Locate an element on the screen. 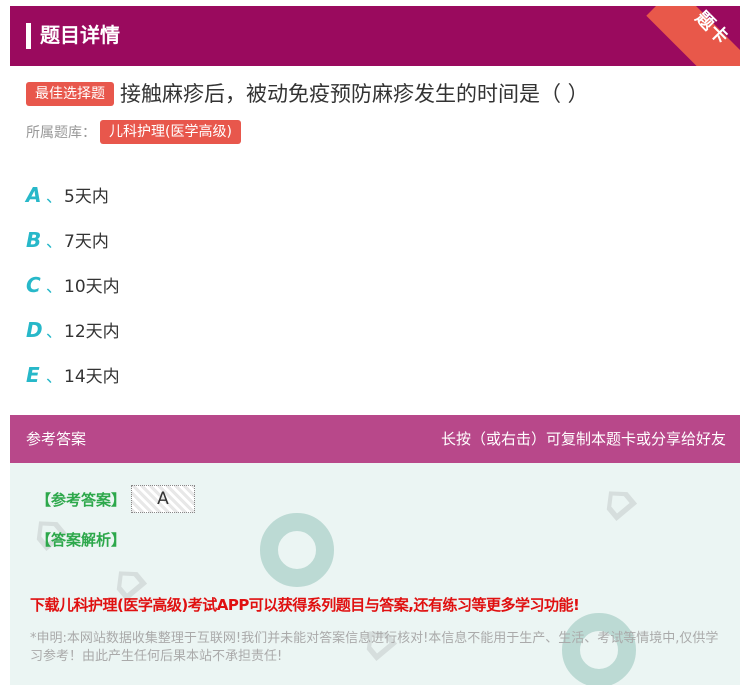 This screenshot has height=685, width=750. header-accent-bar is located at coordinates (28, 36).